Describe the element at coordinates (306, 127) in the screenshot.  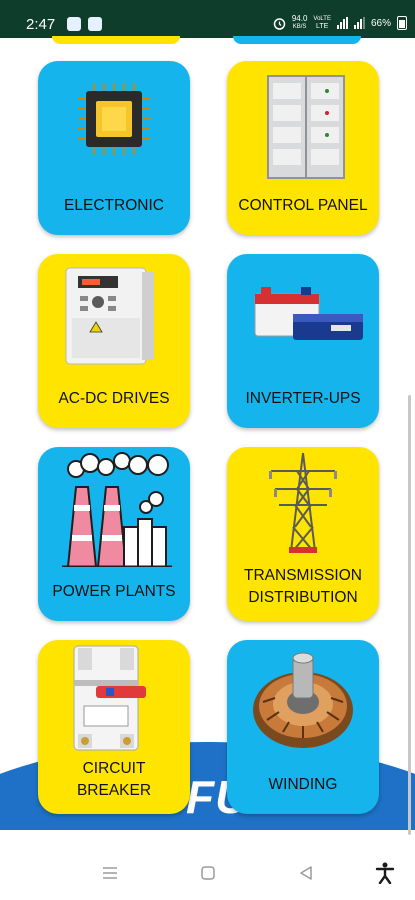
I see `control-panel-cabinet-icon` at that location.